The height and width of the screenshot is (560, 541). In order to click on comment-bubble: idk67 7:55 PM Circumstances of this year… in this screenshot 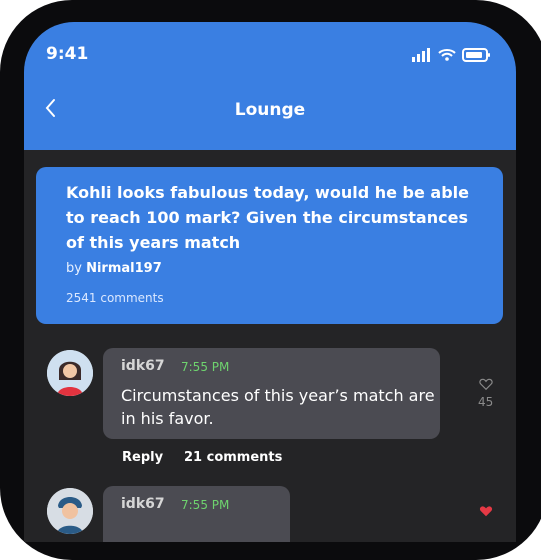, I will do `click(271, 393)`.